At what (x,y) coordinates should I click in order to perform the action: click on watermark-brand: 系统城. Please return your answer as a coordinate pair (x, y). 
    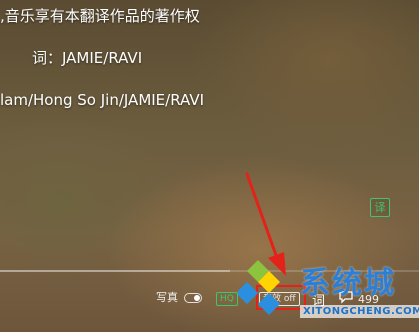
    Looking at the image, I should click on (348, 283).